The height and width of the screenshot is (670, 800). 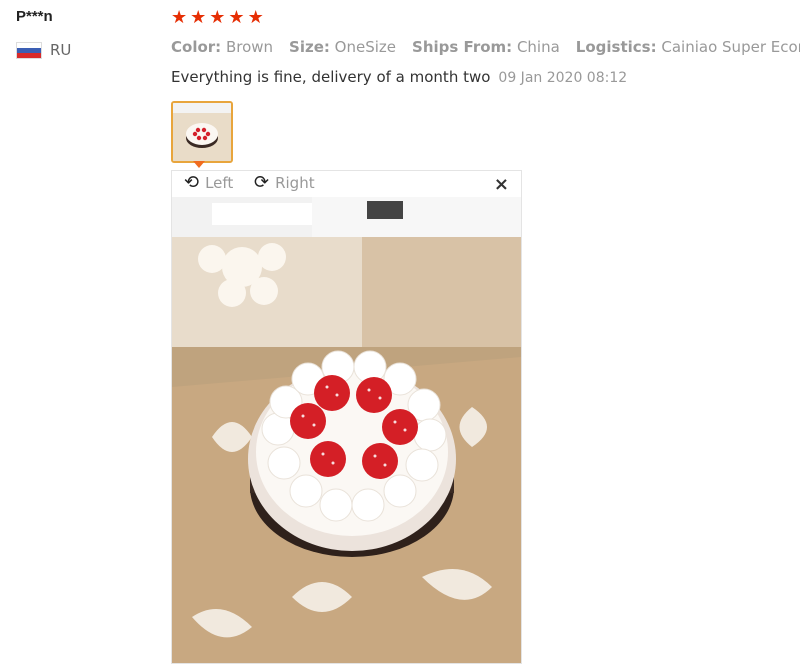 I want to click on star-rating: ★ ★ ★ ★ ★, so click(x=217, y=18).